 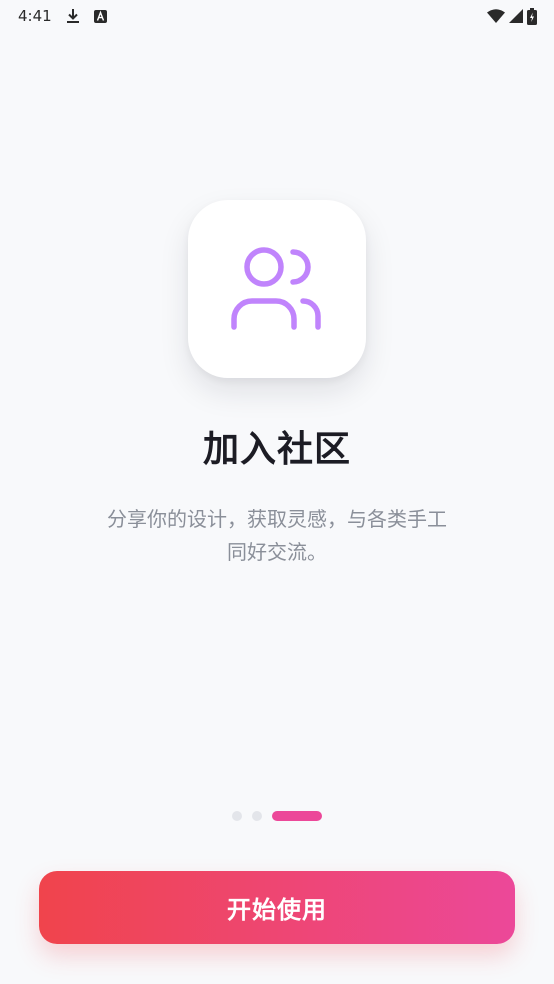 I want to click on page-indicator, so click(x=277, y=816).